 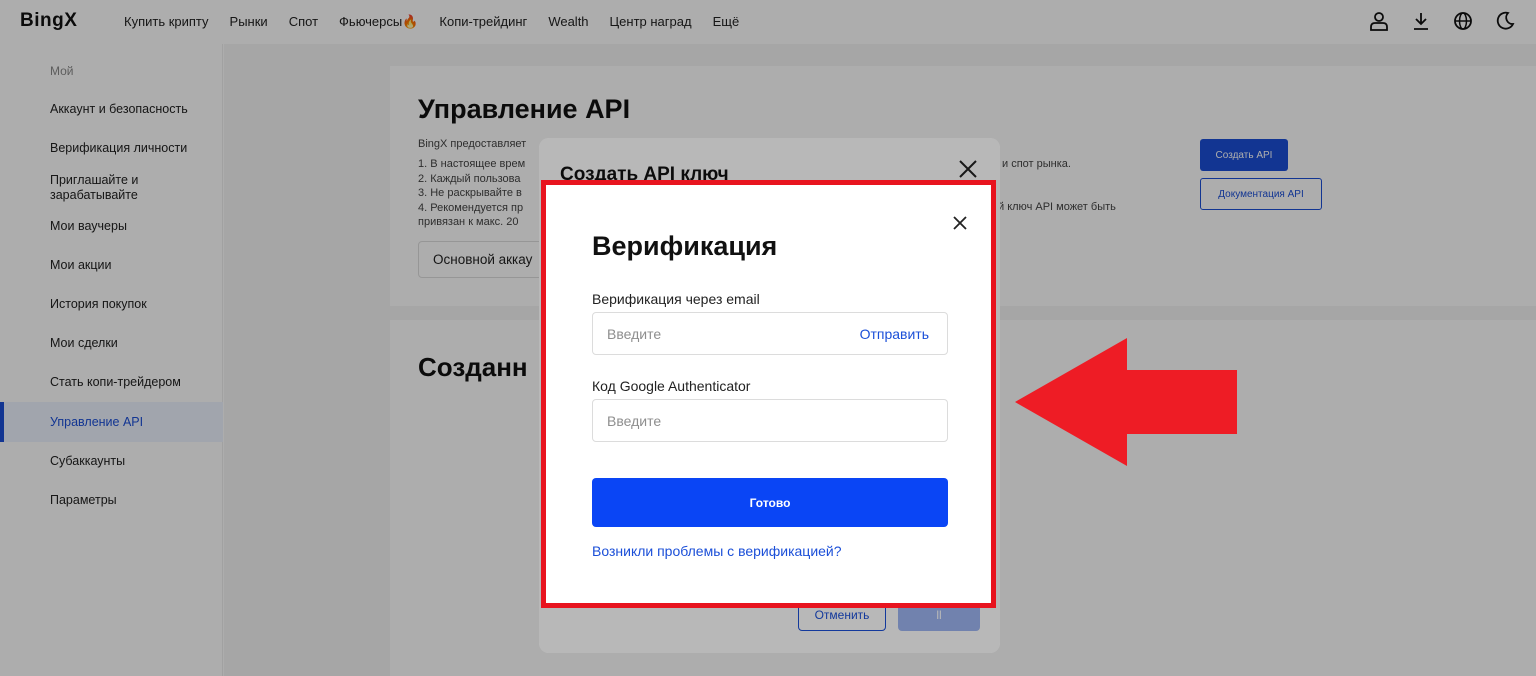 I want to click on google-authenticator-field, so click(x=770, y=420).